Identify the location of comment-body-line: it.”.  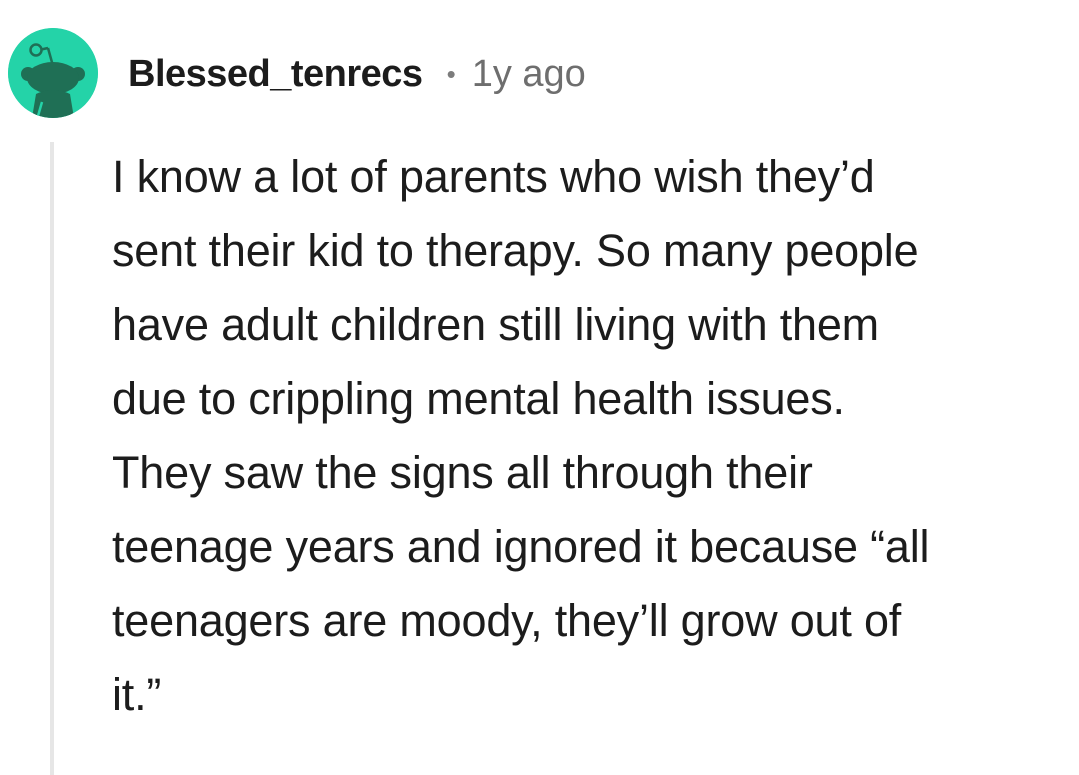
(137, 694).